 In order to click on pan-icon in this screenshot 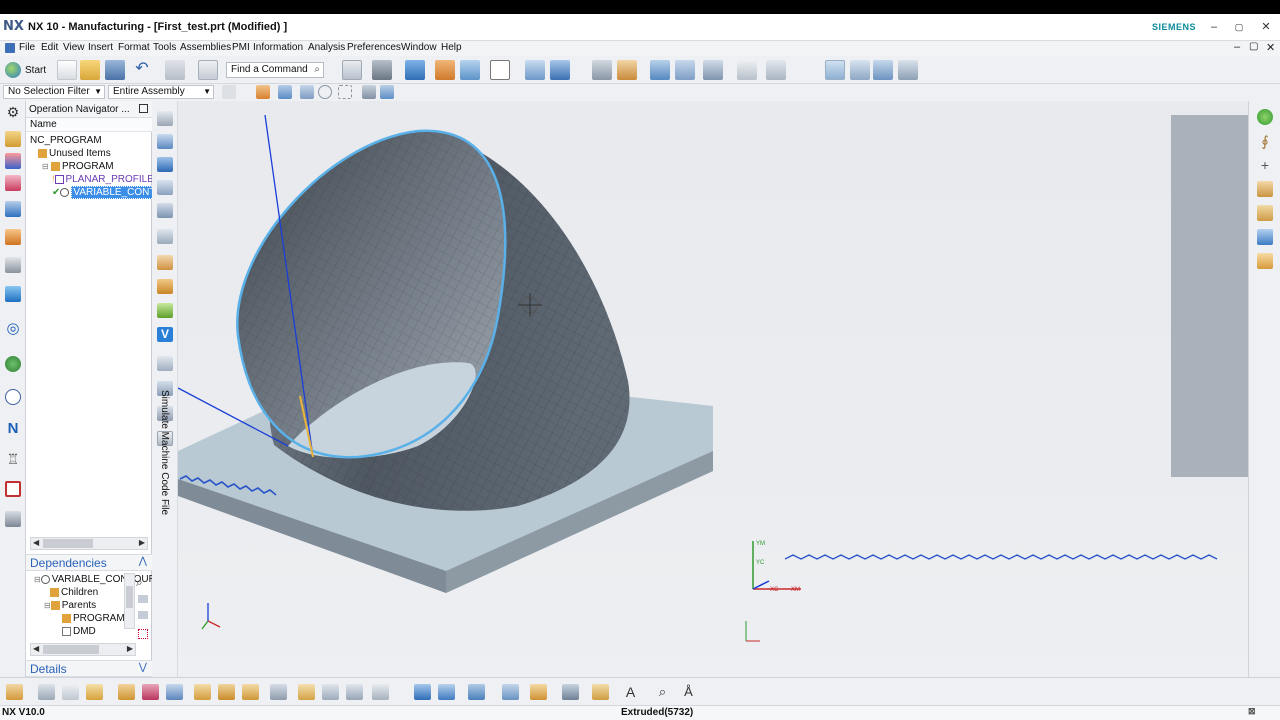, I will do `click(174, 692)`.